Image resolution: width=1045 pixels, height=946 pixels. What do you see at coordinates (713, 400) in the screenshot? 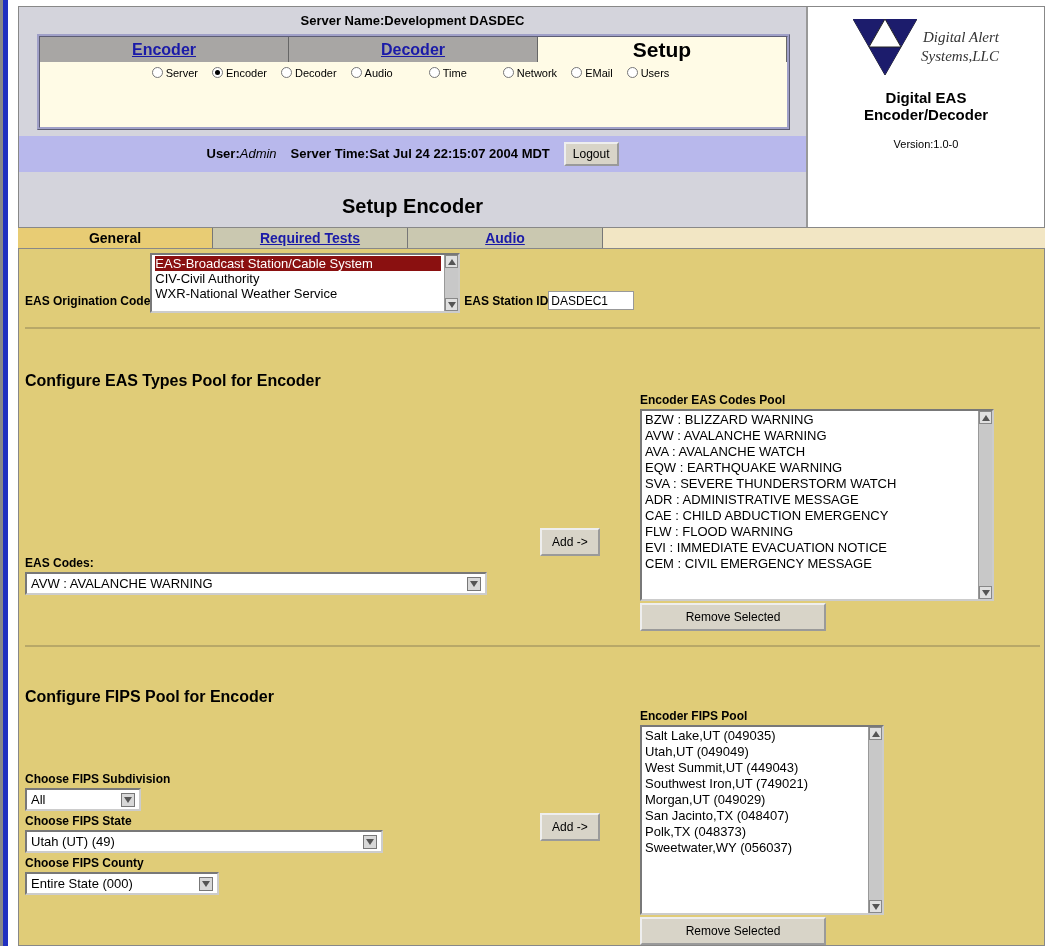
I see `field-label: Encoder EAS Codes Pool` at bounding box center [713, 400].